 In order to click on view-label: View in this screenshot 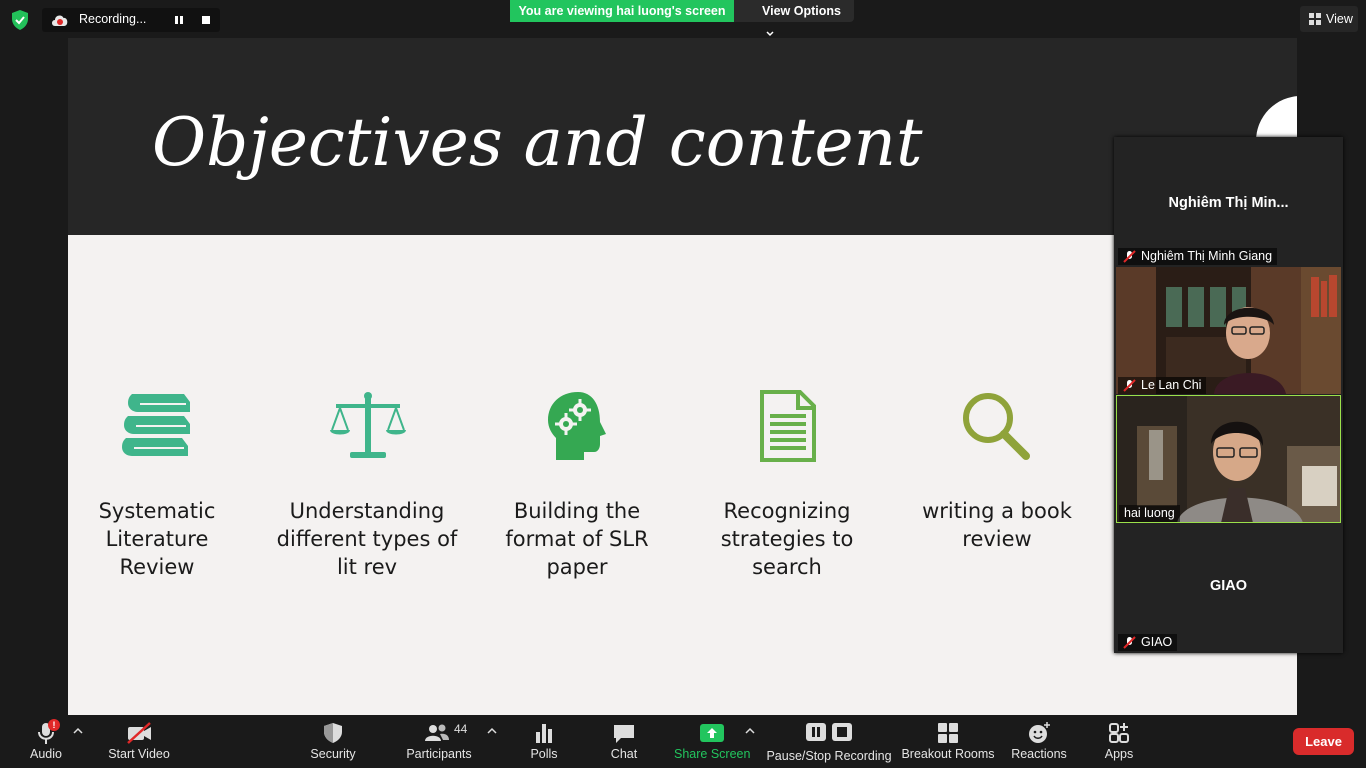, I will do `click(1339, 19)`.